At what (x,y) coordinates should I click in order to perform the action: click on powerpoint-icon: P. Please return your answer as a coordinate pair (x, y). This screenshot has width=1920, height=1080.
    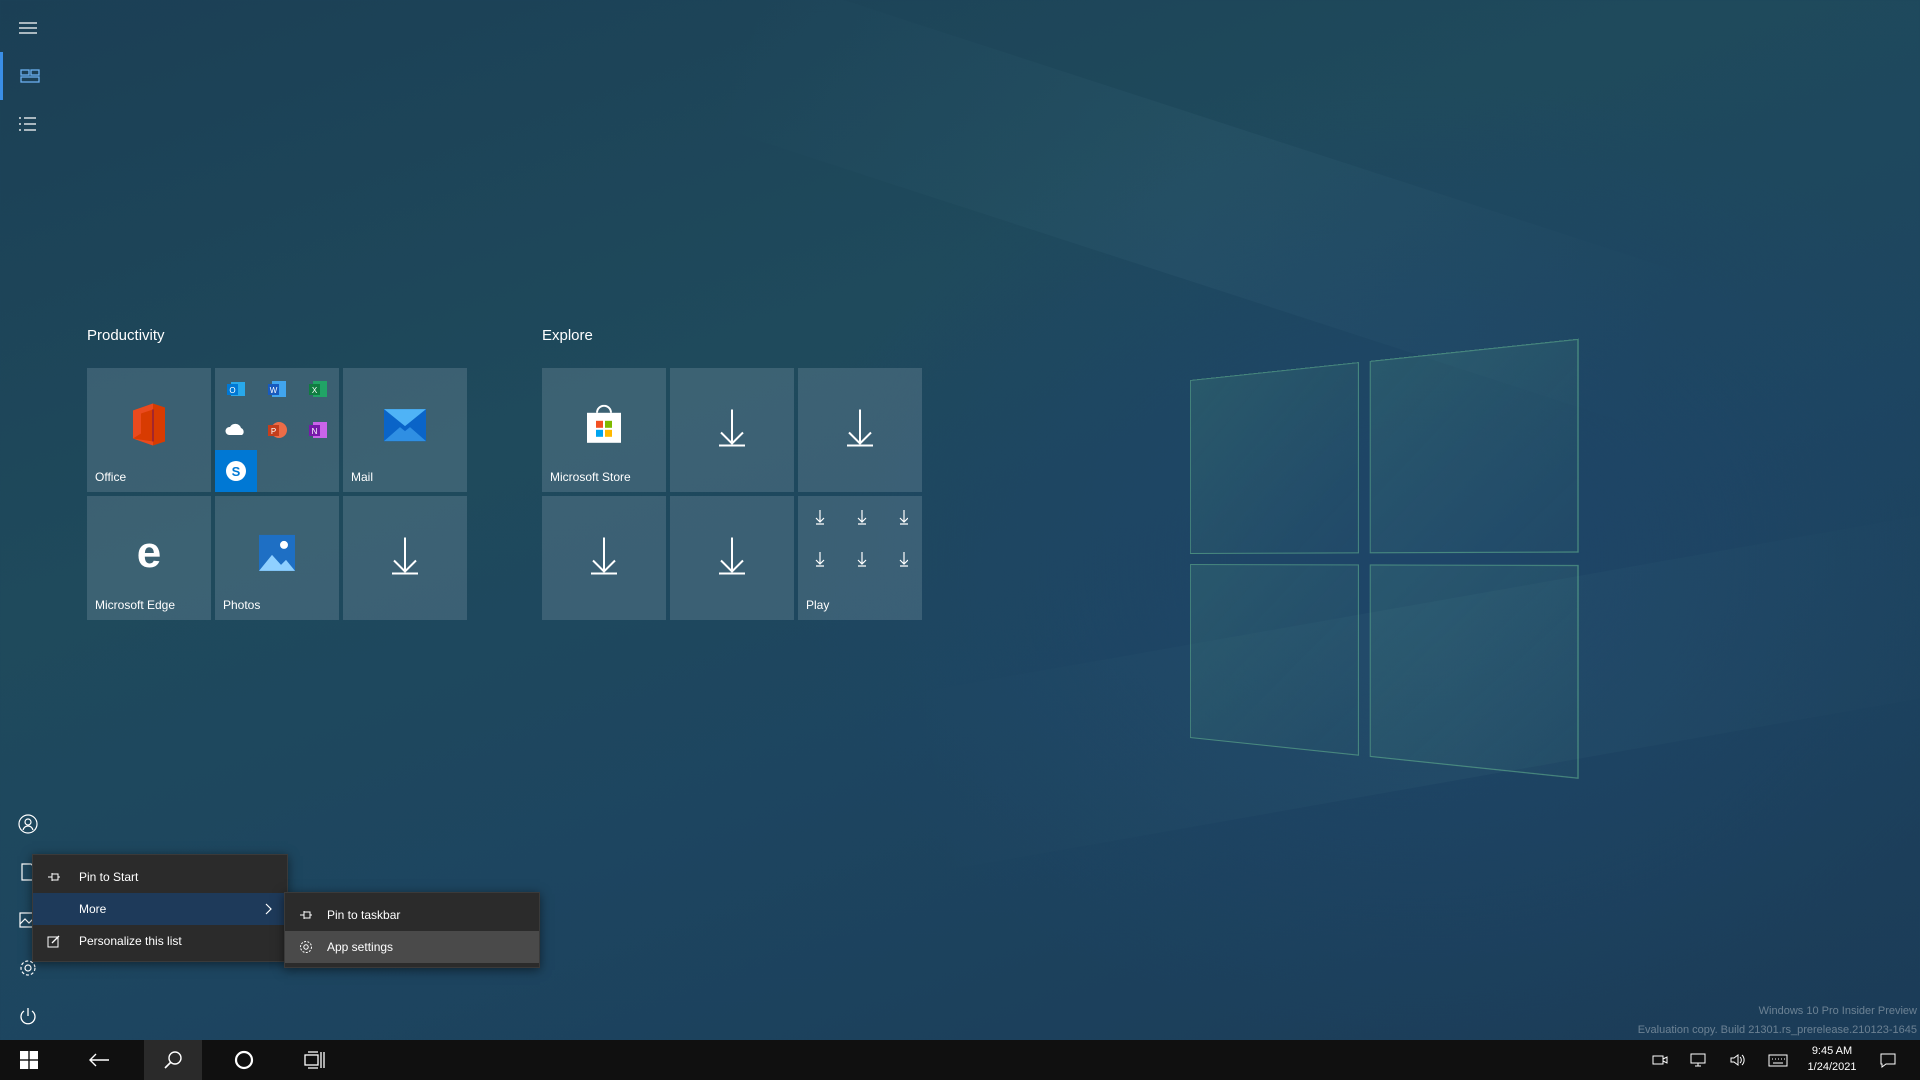
    Looking at the image, I should click on (277, 430).